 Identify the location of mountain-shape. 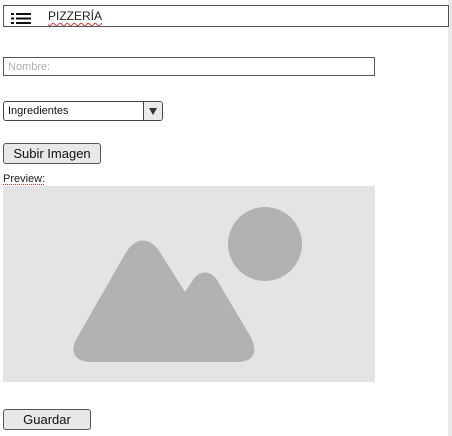
(164, 301).